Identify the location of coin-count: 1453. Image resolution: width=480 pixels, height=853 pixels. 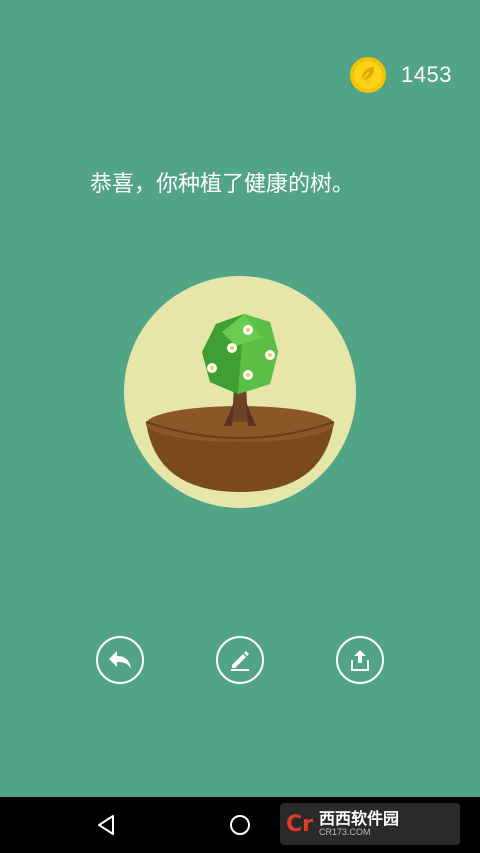
(426, 74).